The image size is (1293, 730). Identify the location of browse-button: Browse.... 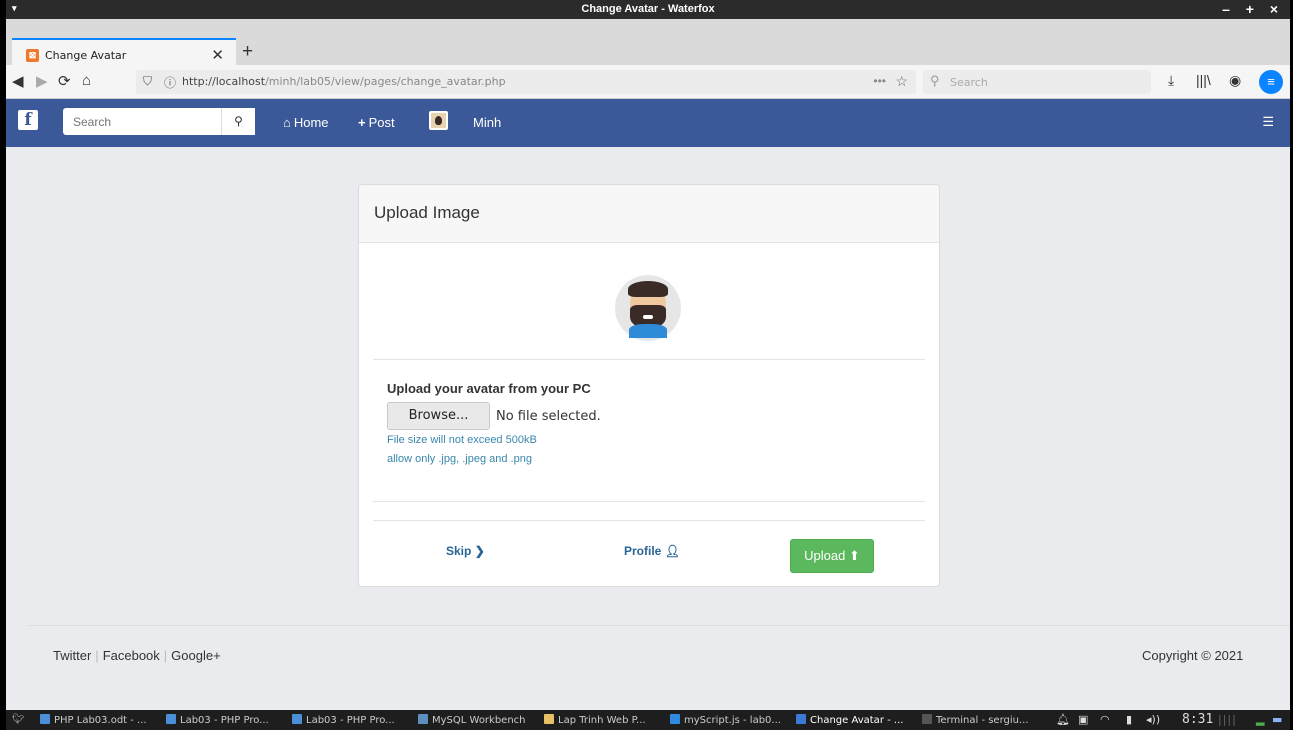
(438, 416).